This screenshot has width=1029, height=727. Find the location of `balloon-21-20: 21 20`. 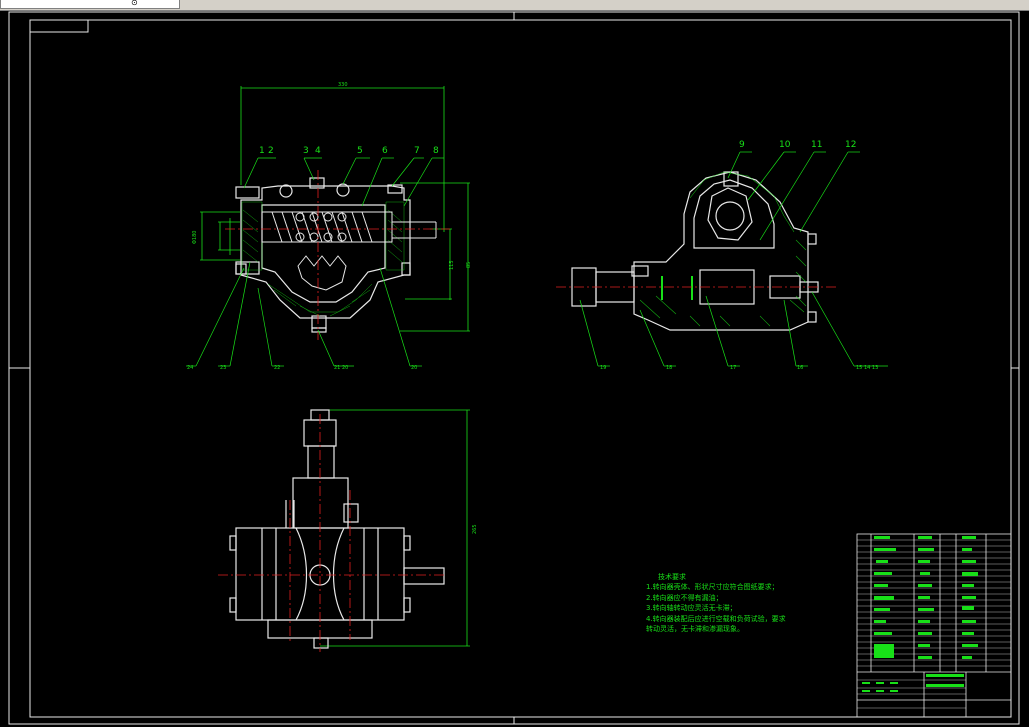

balloon-21-20: 21 20 is located at coordinates (341, 368).